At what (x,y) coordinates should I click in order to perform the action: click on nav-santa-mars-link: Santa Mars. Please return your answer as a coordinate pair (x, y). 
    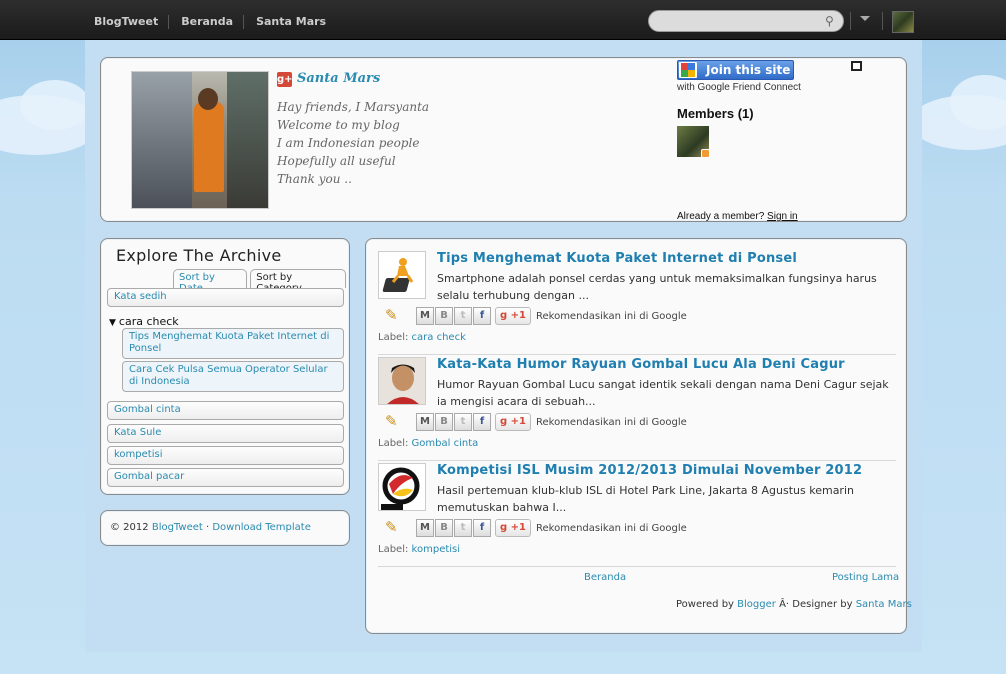
    Looking at the image, I should click on (296, 22).